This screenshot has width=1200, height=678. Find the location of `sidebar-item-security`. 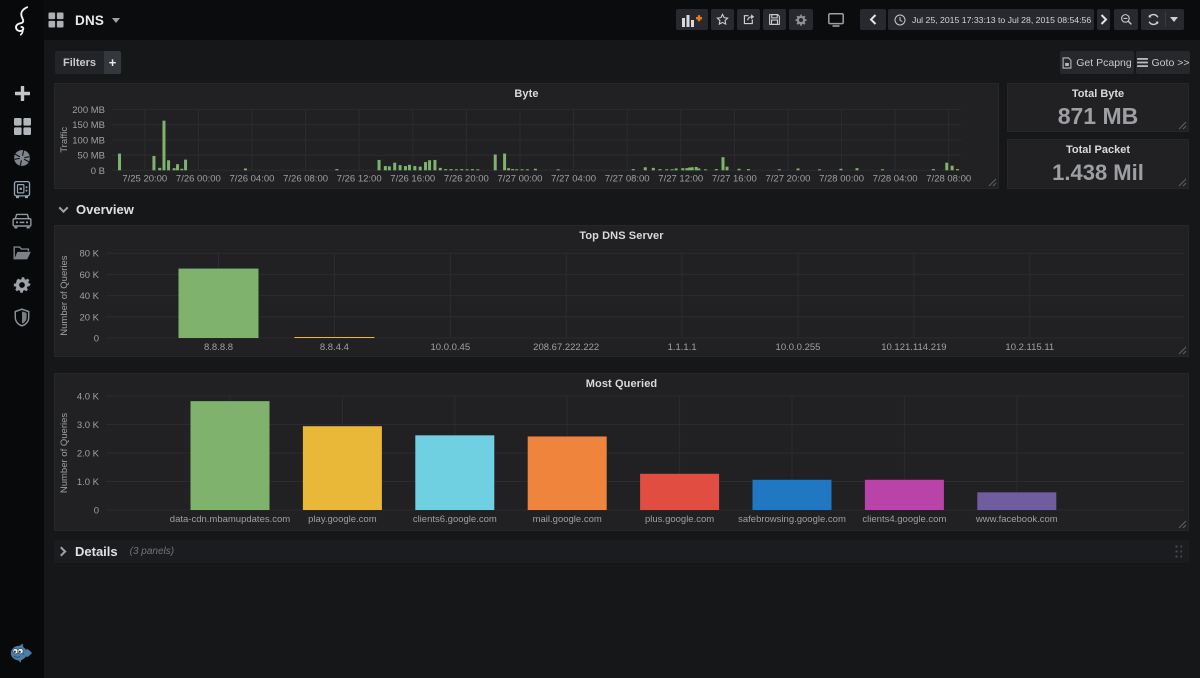

sidebar-item-security is located at coordinates (22, 317).